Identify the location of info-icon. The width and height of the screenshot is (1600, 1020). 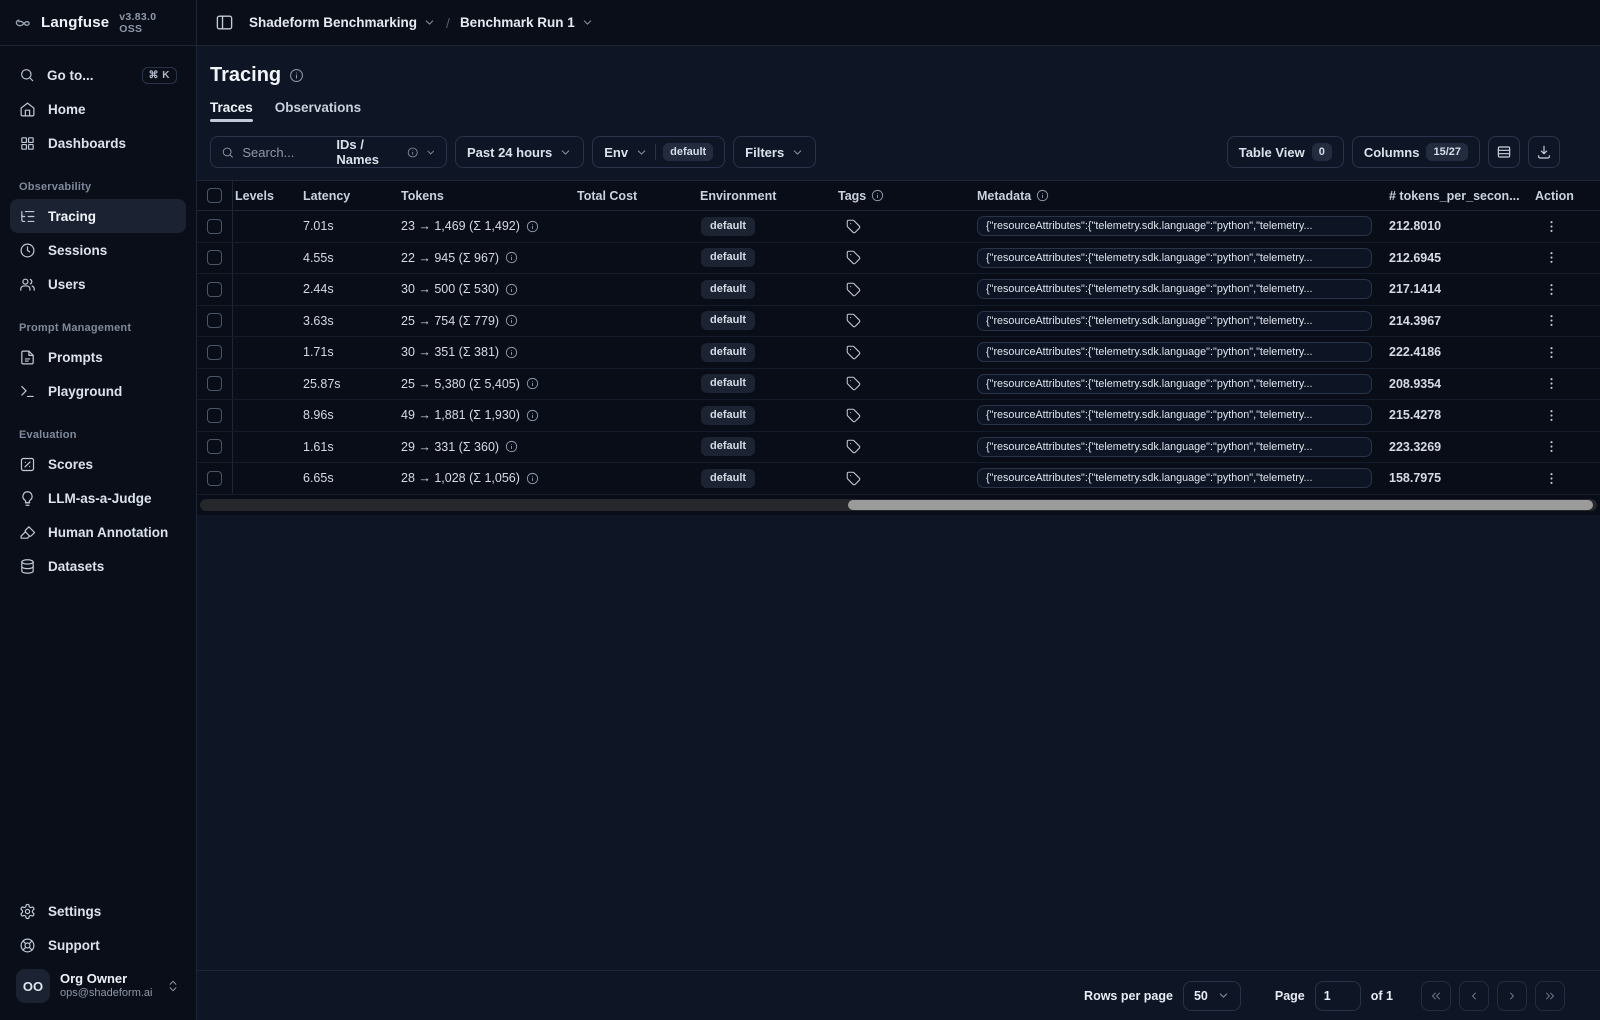
(532, 384).